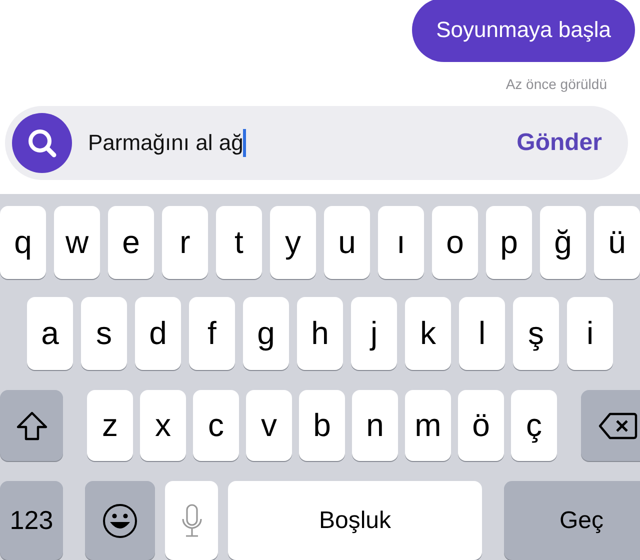  I want to click on backspace-icon, so click(618, 426).